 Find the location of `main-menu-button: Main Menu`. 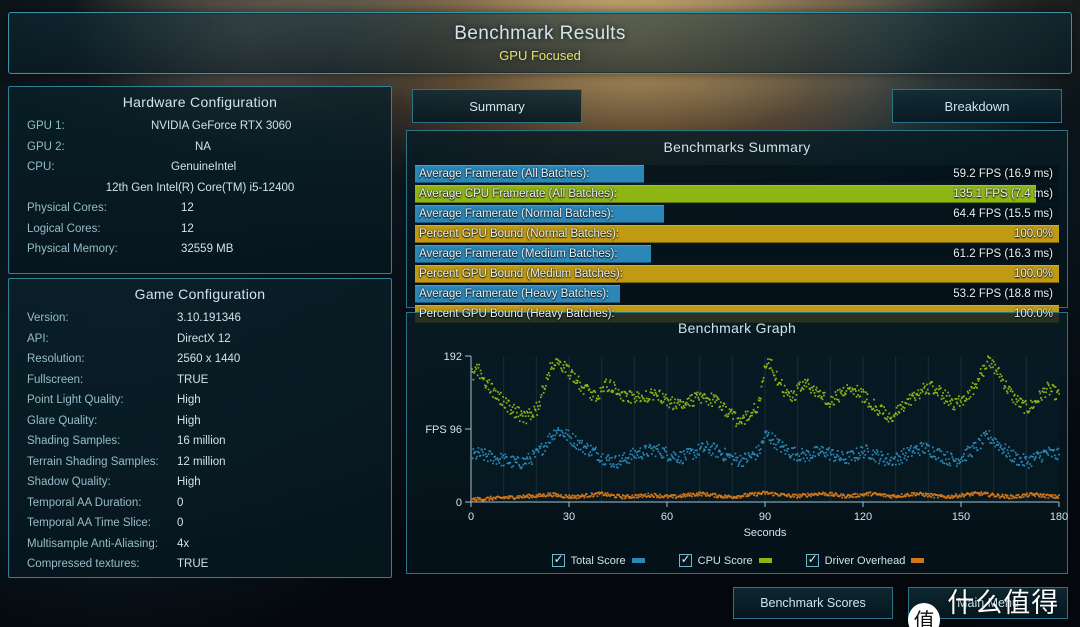

main-menu-button: Main Menu is located at coordinates (988, 603).